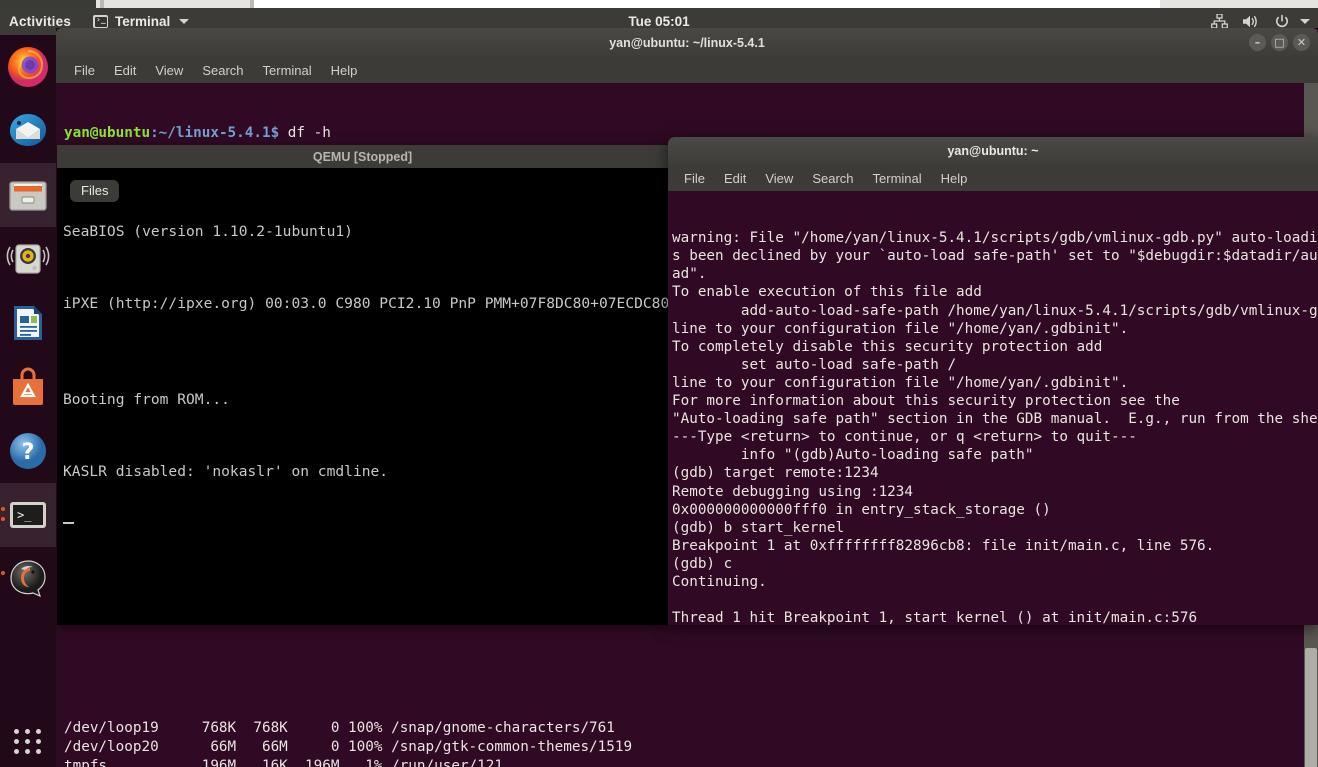  Describe the element at coordinates (827, 292) in the screenshot. I see `terminal-line: To enable execution of this file add` at that location.